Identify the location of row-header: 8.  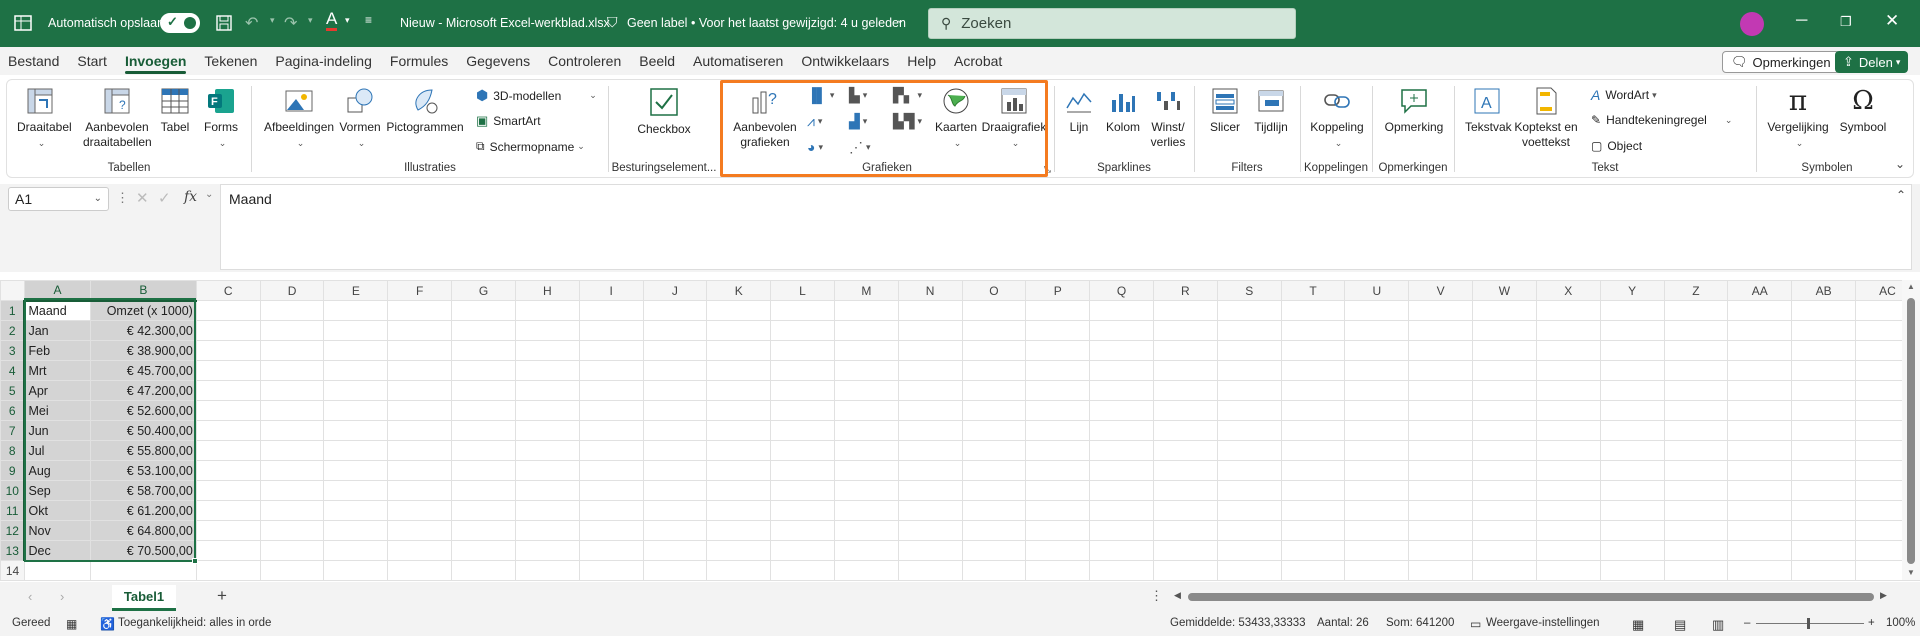
(13, 450).